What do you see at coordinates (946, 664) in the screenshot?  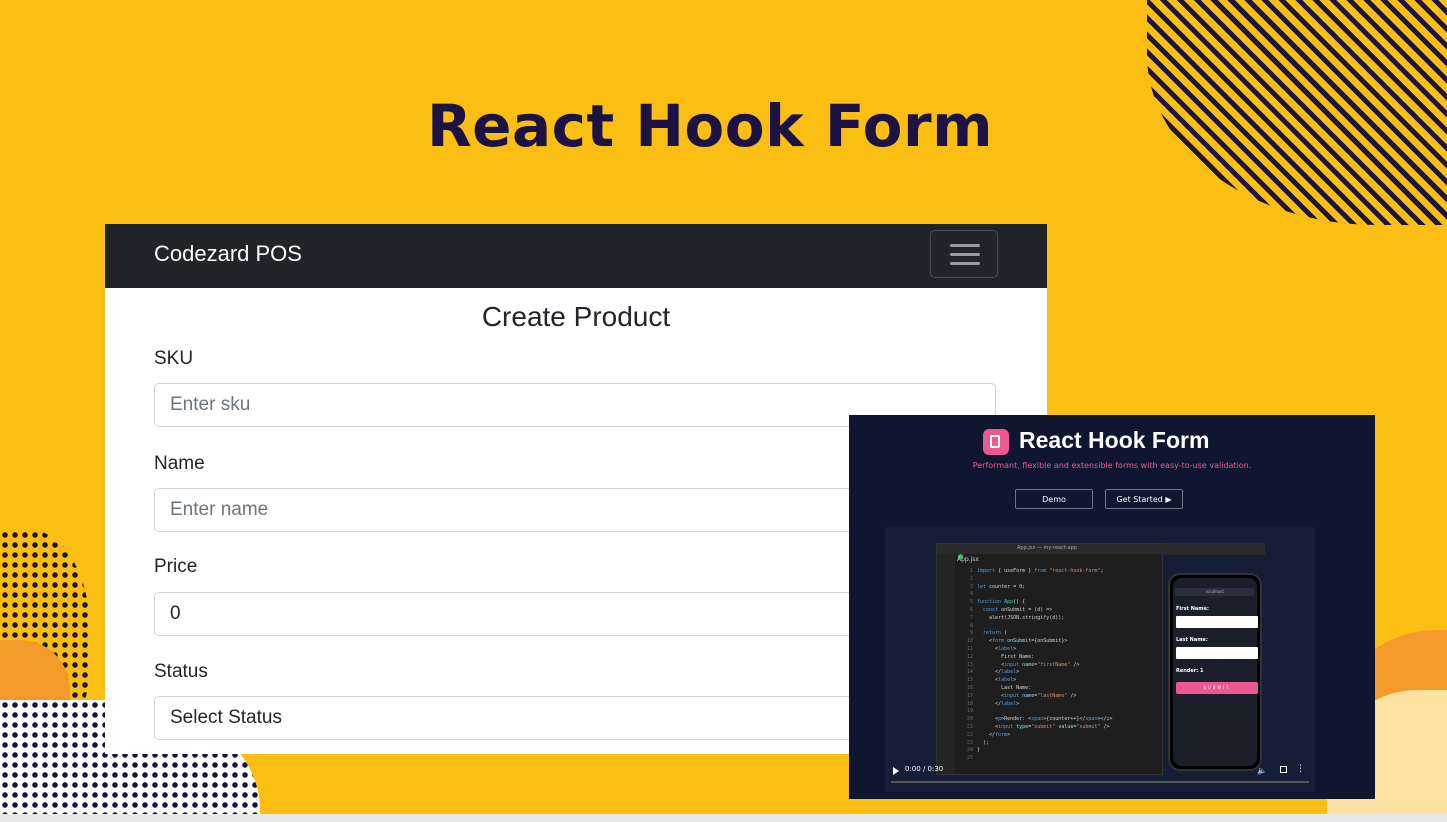 I see `editor-activity-bar` at bounding box center [946, 664].